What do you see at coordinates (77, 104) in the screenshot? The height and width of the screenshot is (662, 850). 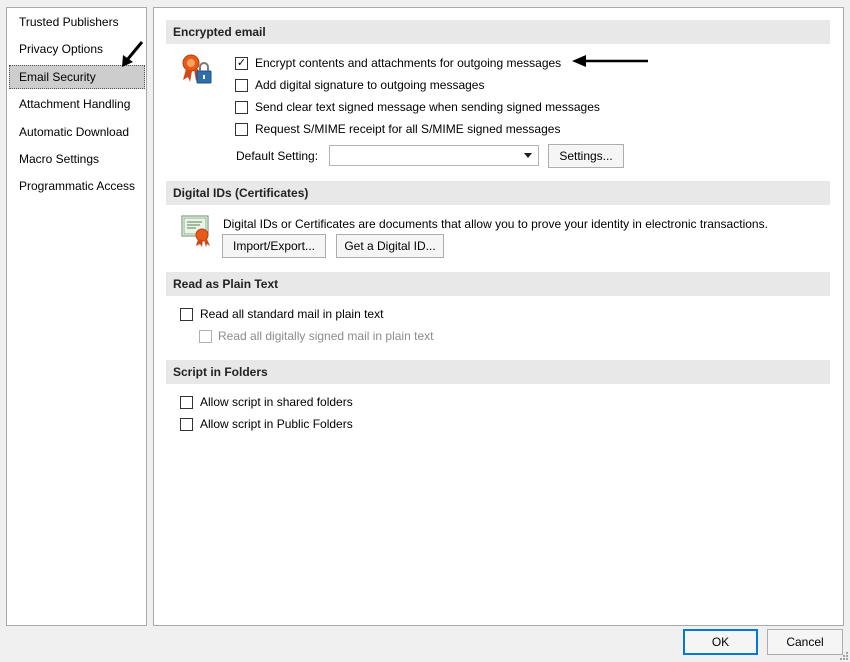 I see `sidebar-item-attachment-handling: Attachment Handling` at bounding box center [77, 104].